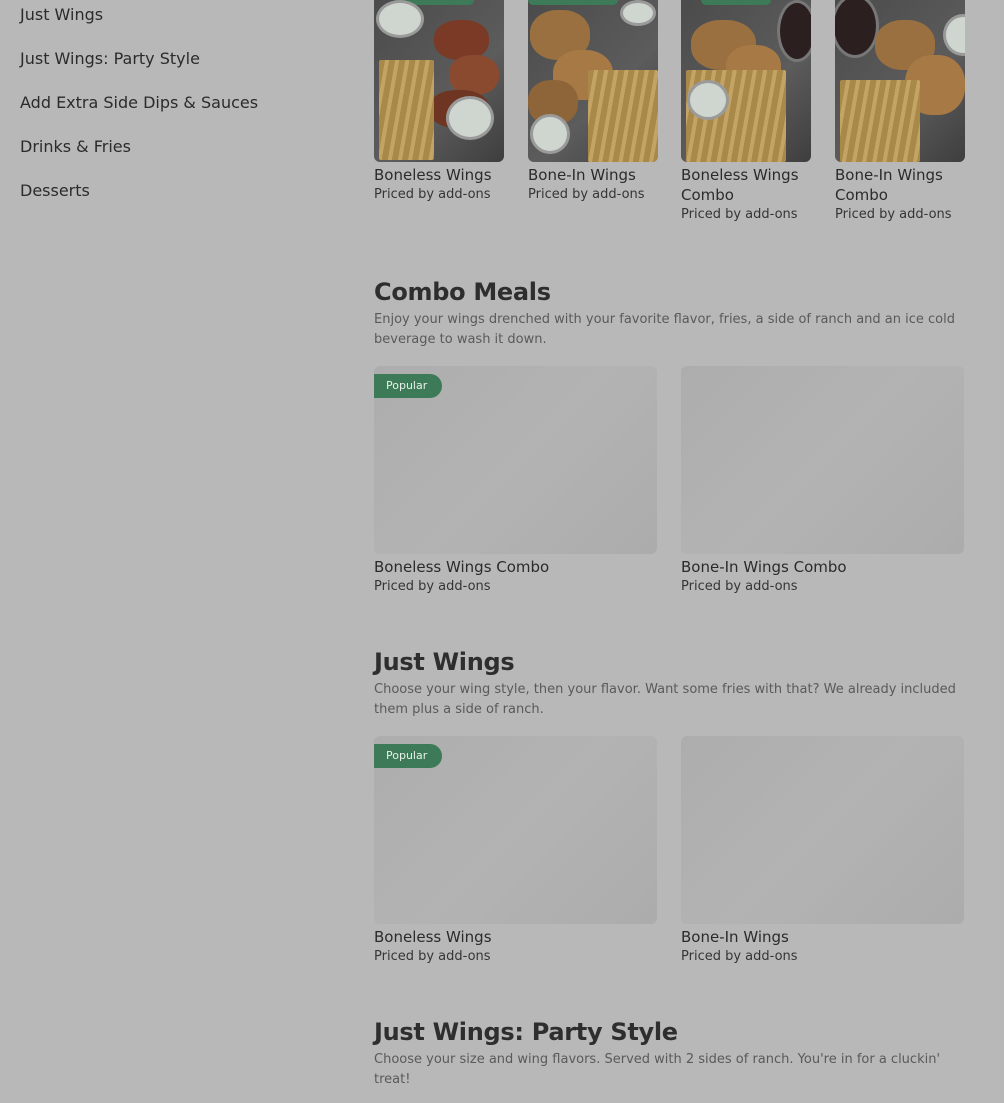 This screenshot has width=1004, height=1103. I want to click on menu-card: Boneless Wings Combo Priced by add-ons, so click(746, 112).